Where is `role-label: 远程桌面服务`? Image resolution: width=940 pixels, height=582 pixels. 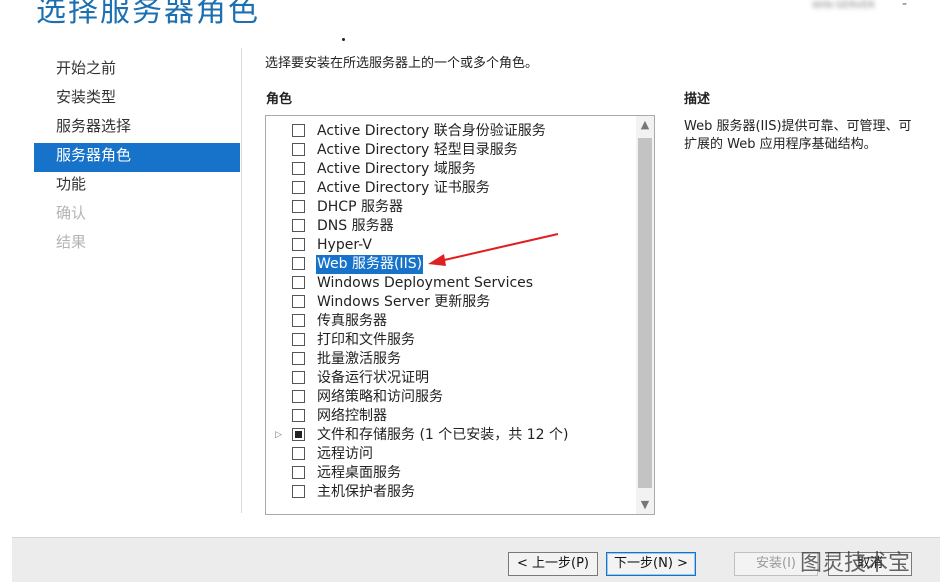
role-label: 远程桌面服务 is located at coordinates (359, 473).